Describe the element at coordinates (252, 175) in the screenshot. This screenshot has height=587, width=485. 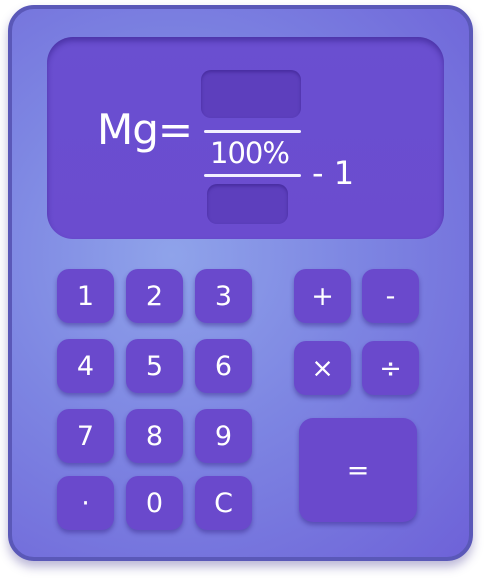
I see `fraction-bar-bottom` at that location.